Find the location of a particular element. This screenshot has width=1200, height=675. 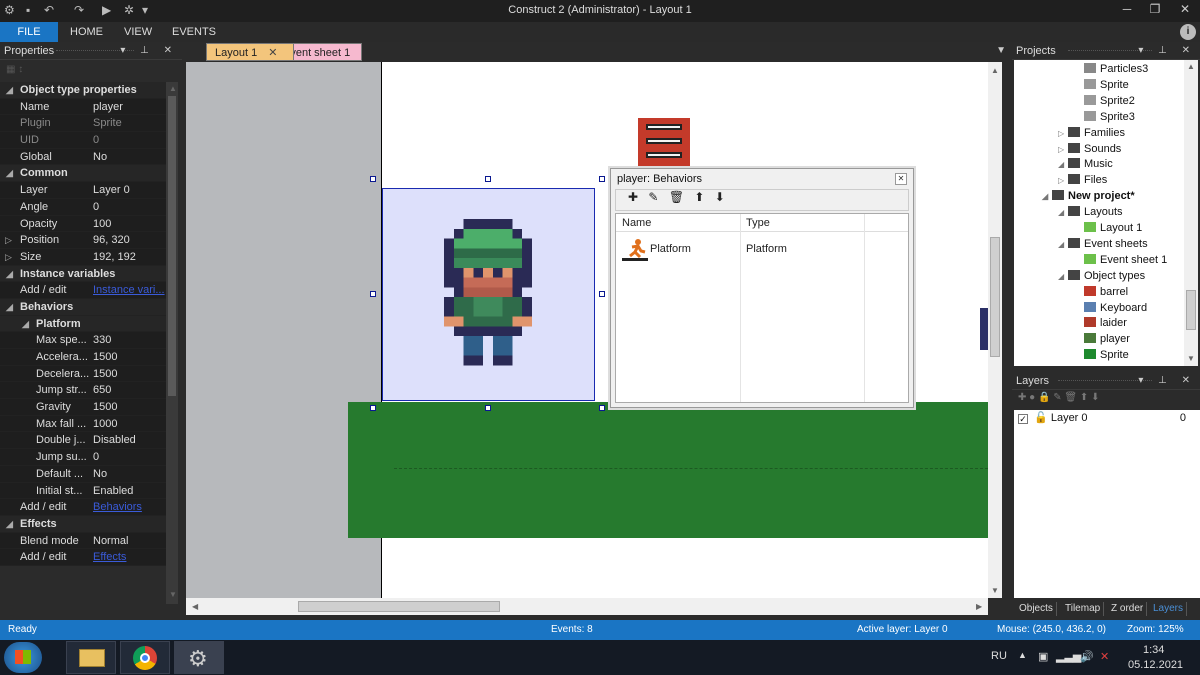

property-row: Jump su... 0 is located at coordinates (83, 457).